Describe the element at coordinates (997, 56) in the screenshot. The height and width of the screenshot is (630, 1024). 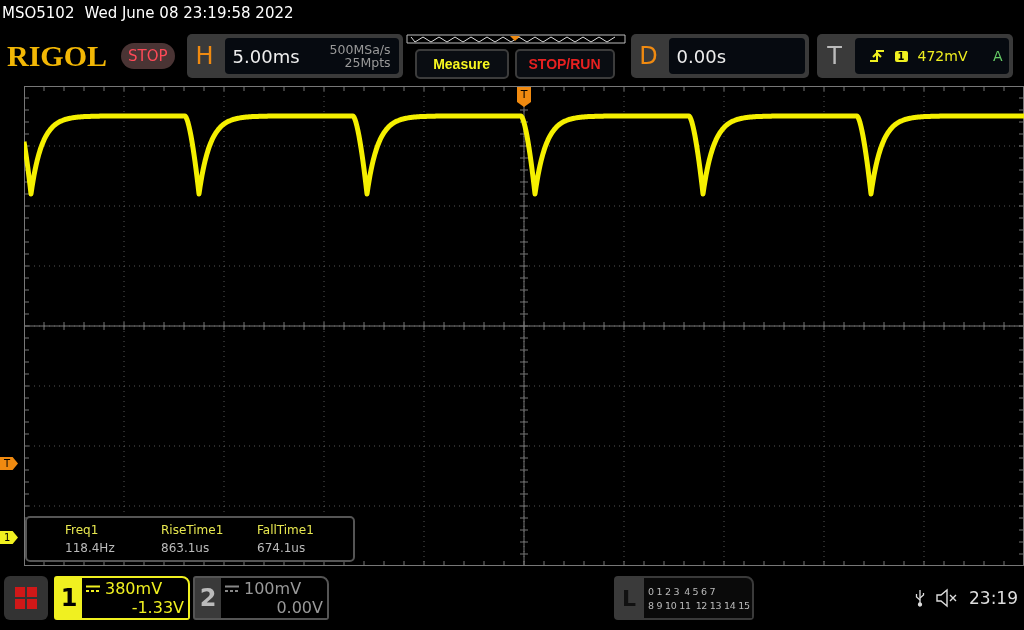
I see `trigger-mode: A` at that location.